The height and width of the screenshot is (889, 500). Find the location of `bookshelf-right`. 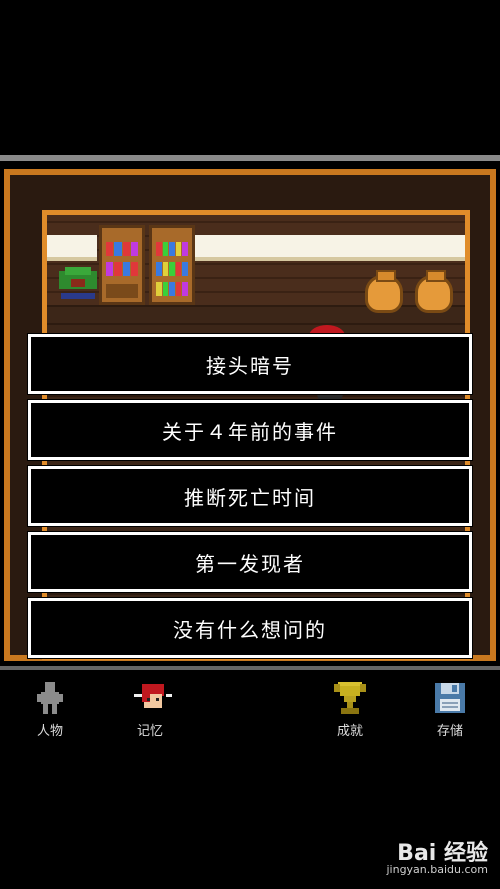

bookshelf-right is located at coordinates (172, 265).